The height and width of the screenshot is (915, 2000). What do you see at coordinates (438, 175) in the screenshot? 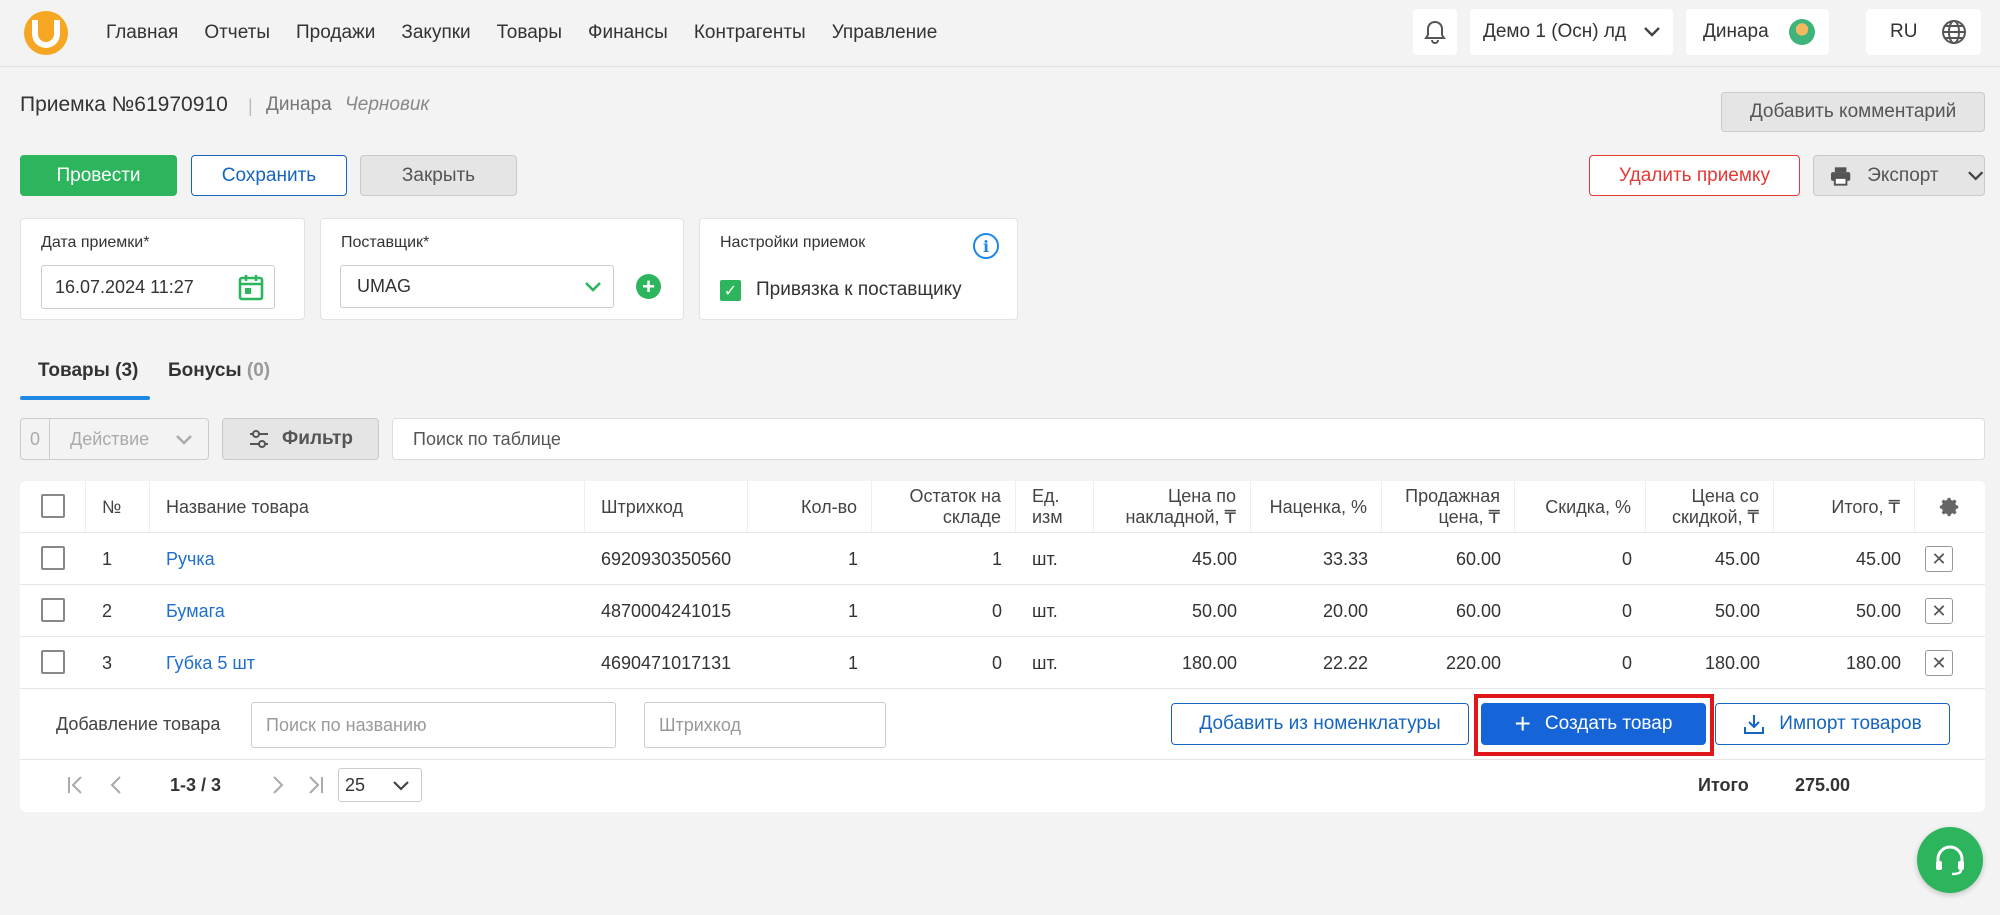
I see `close-button: Закрыть` at bounding box center [438, 175].